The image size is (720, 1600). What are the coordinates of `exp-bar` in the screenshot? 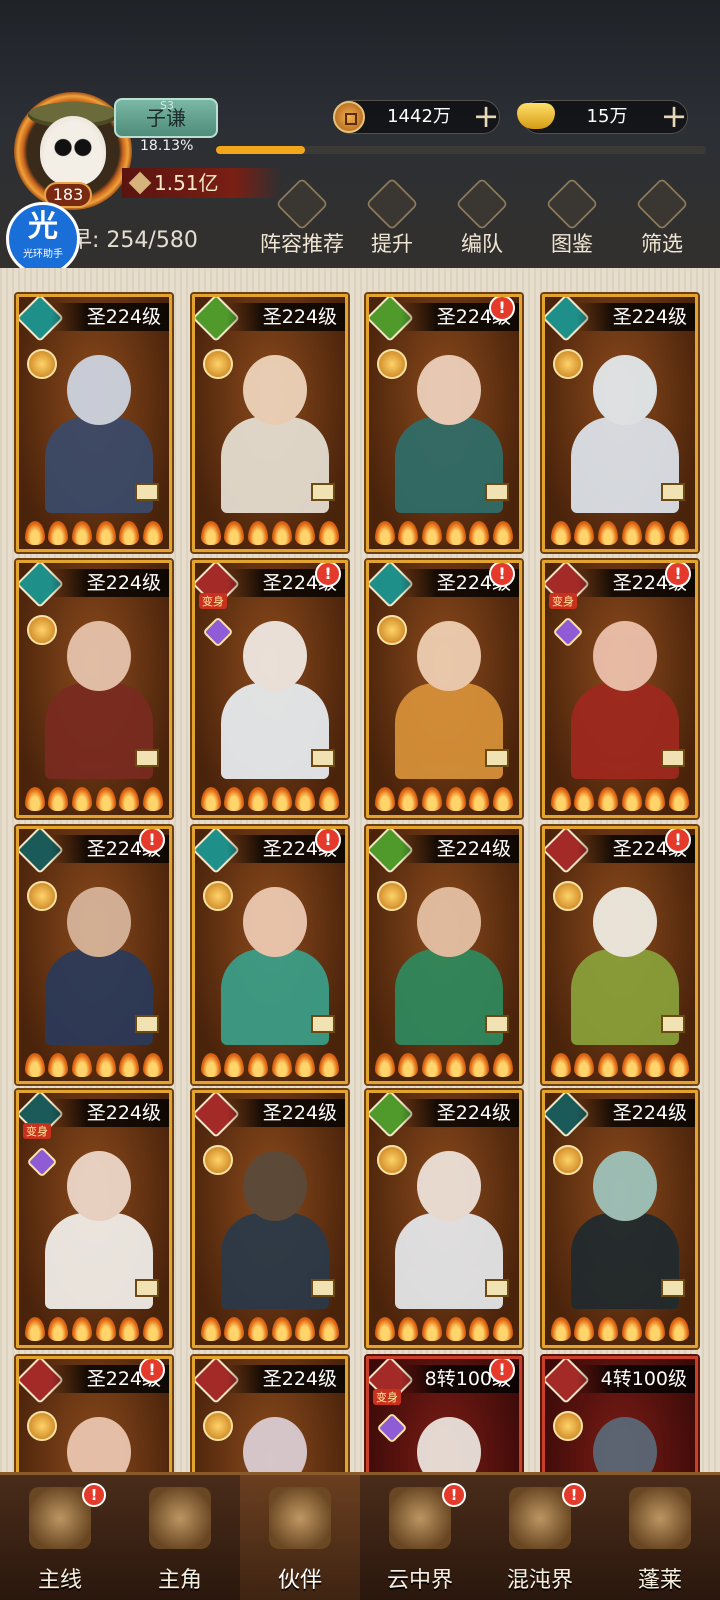 It's located at (461, 150).